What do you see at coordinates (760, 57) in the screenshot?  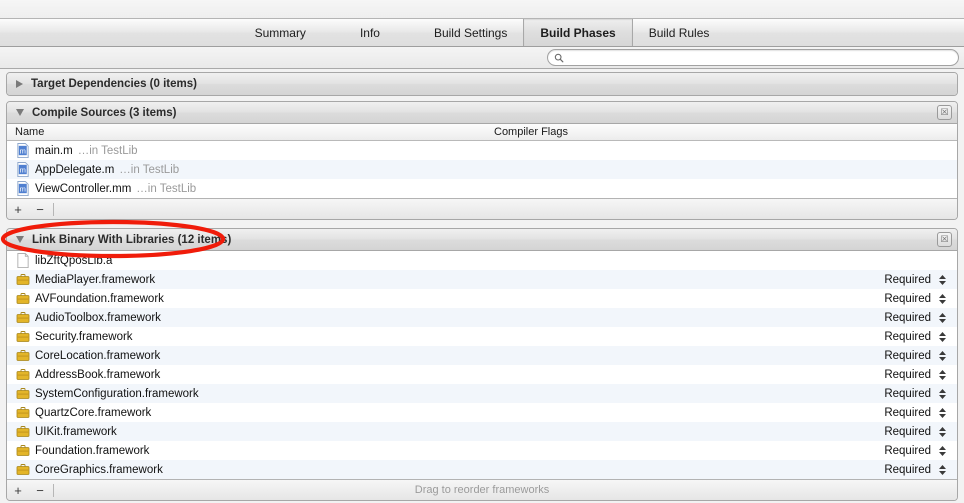 I see `search-input` at bounding box center [760, 57].